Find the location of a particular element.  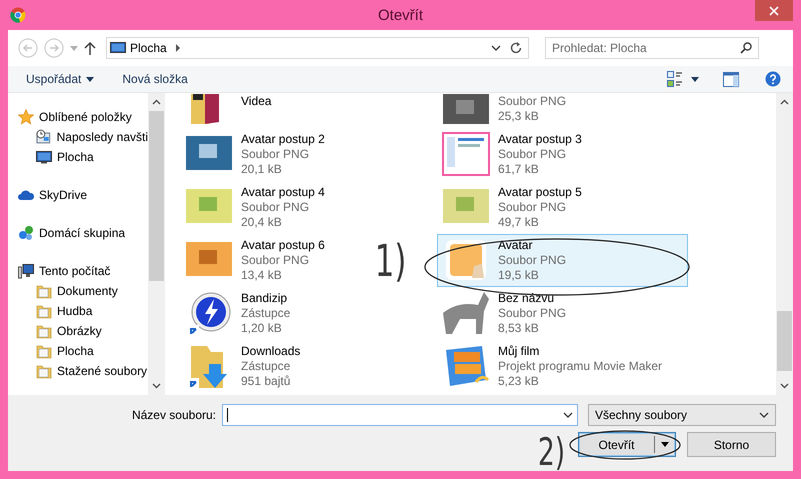

sidebar-item: Domácí skupina is located at coordinates (78, 233).